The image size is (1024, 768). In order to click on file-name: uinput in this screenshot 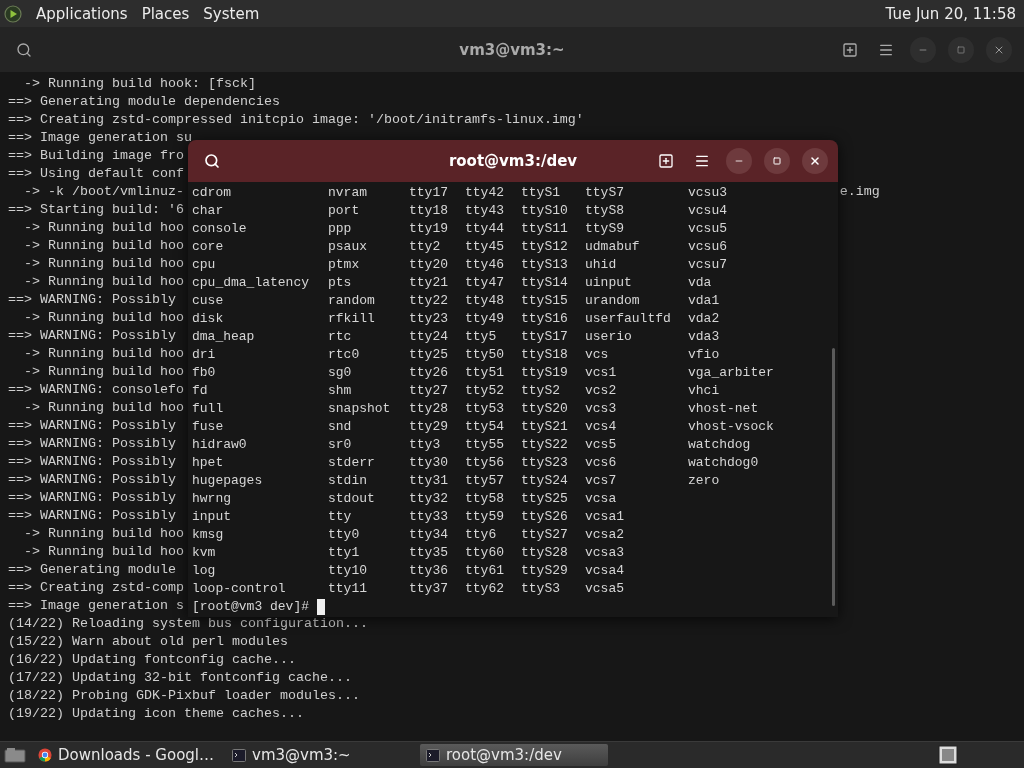, I will do `click(609, 283)`.